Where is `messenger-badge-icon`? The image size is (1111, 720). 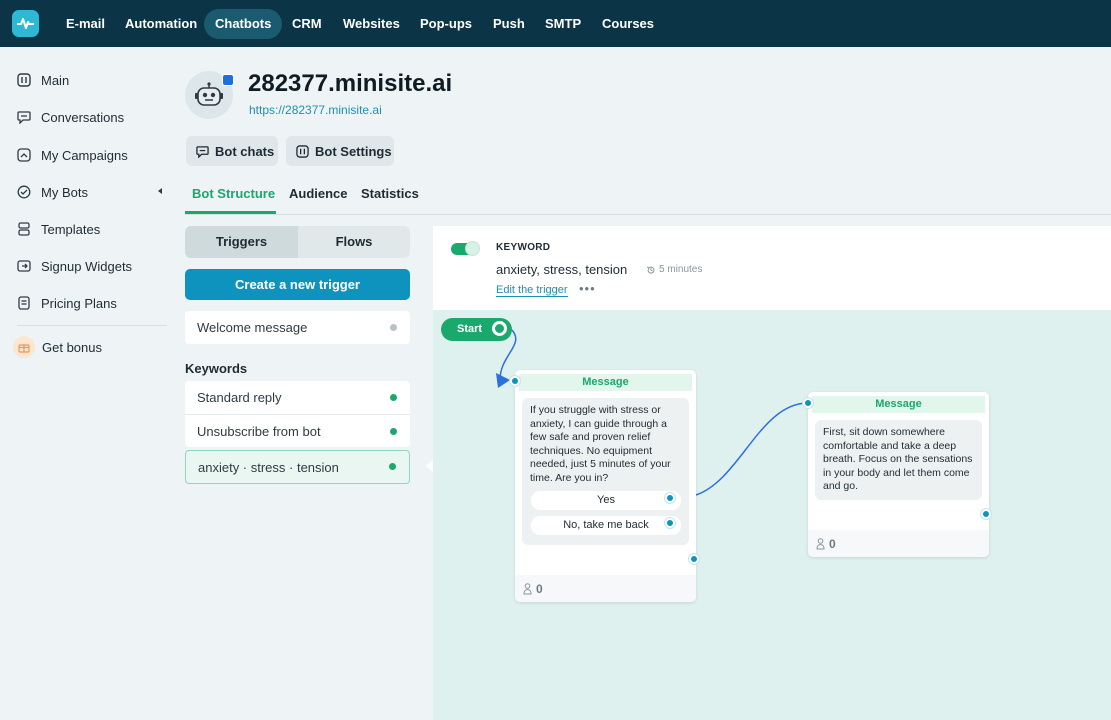
messenger-badge-icon is located at coordinates (228, 80).